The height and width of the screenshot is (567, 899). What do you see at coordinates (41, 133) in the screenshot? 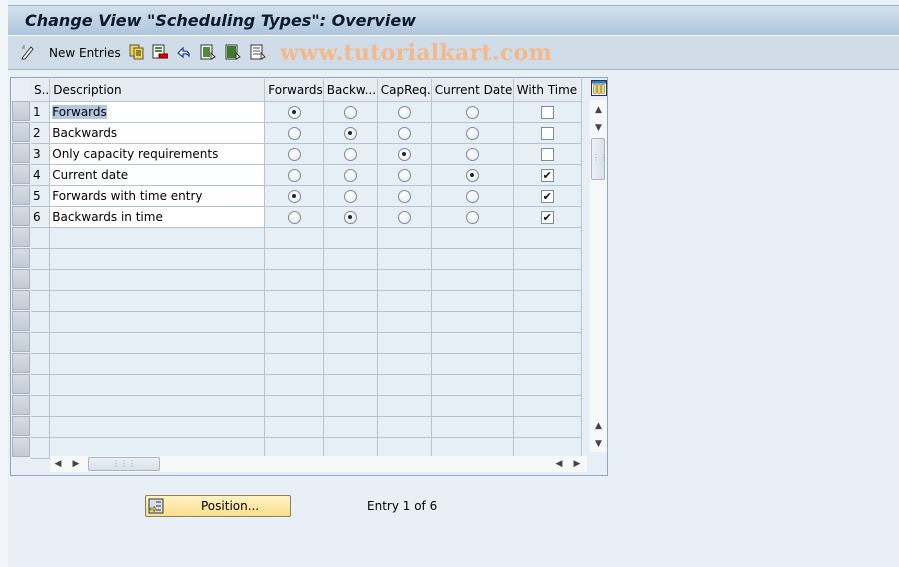
I see `cell-seq: 2` at bounding box center [41, 133].